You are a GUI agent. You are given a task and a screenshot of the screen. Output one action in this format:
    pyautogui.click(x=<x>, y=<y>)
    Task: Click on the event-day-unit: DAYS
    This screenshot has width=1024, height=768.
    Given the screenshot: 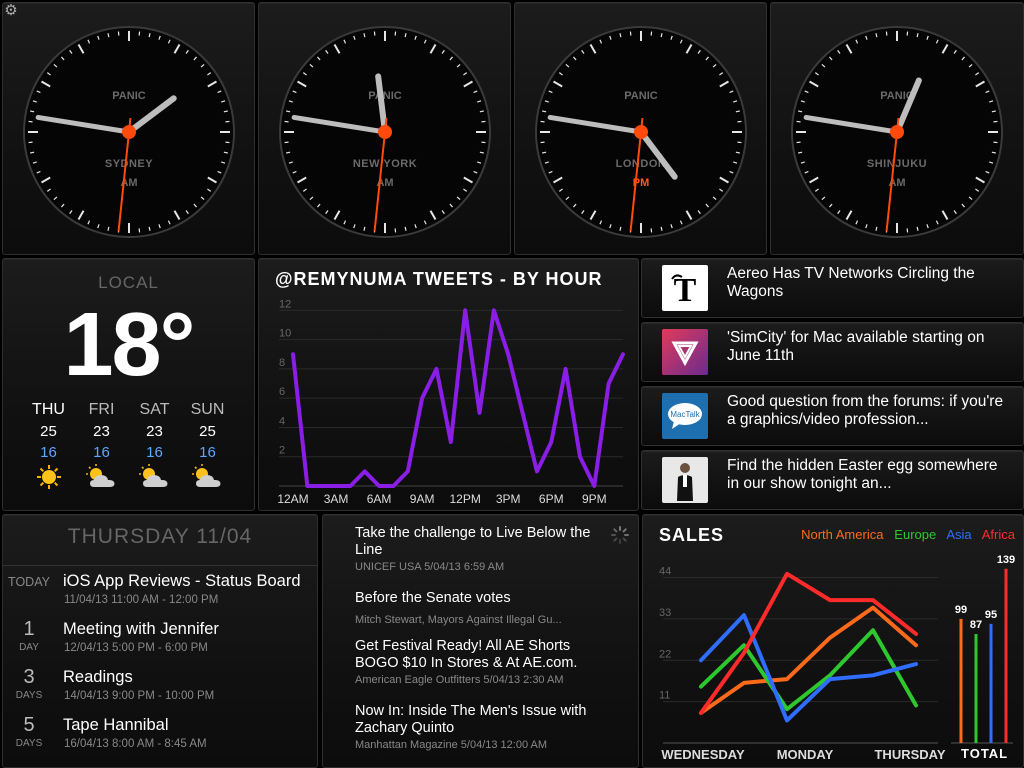 What is the action you would take?
    pyautogui.click(x=29, y=695)
    